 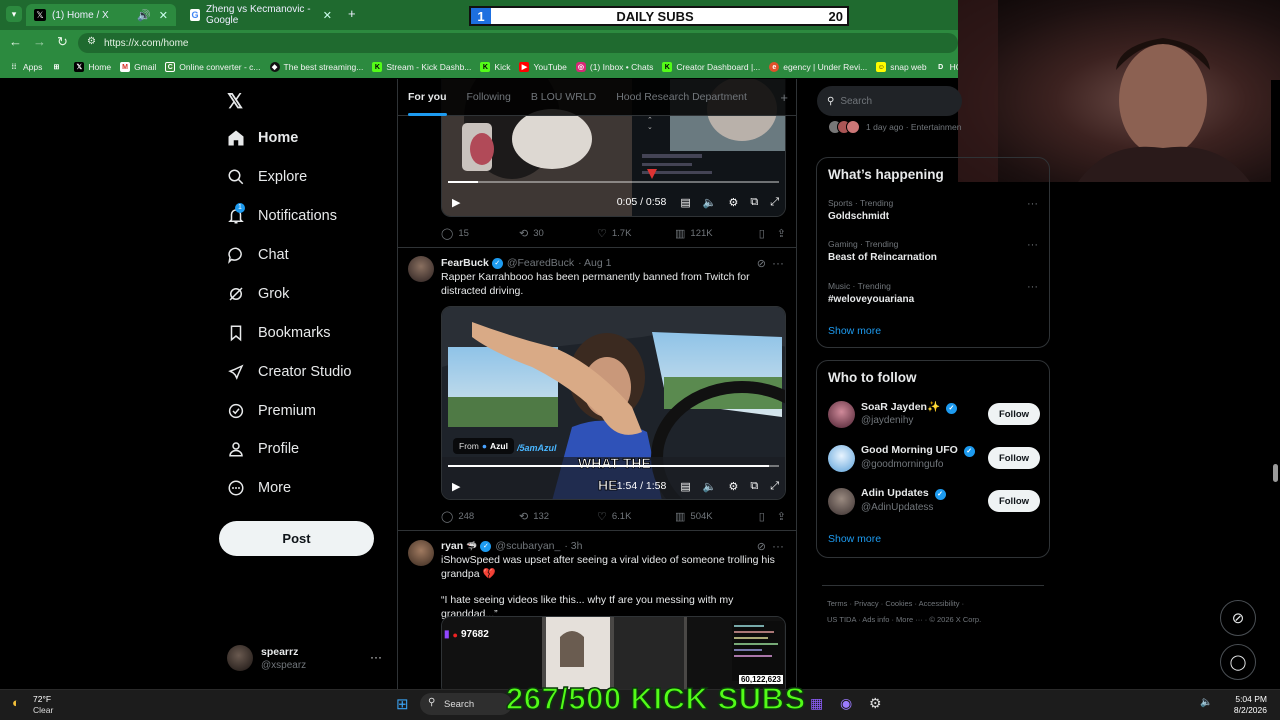 I want to click on tweet-media: ▮ ● 97682 60,122,623, so click(x=613, y=652).